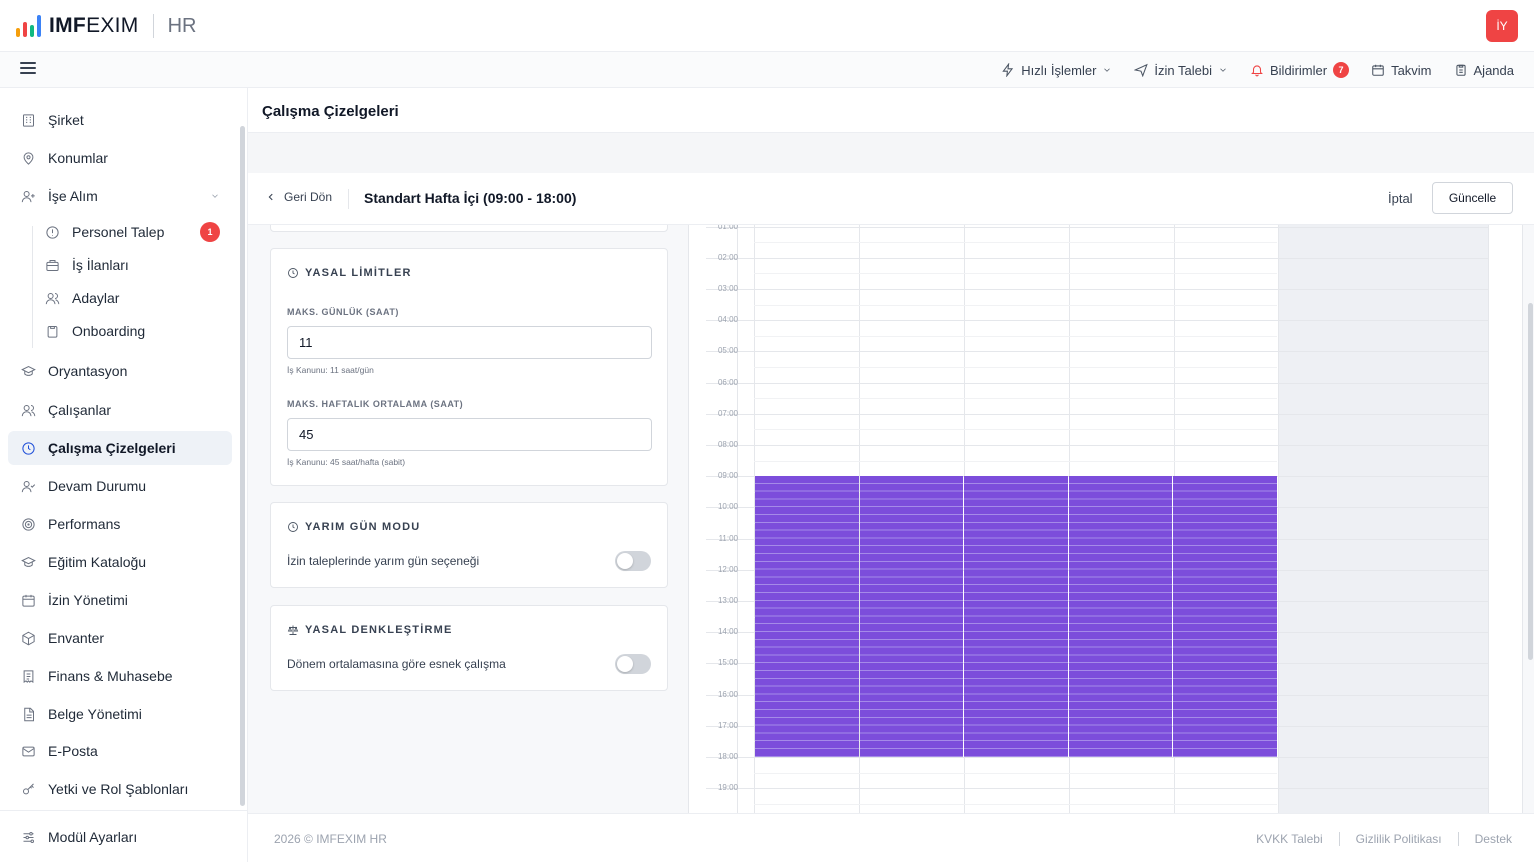 This screenshot has height=862, width=1534. Describe the element at coordinates (633, 561) in the screenshot. I see `half-day-toggle` at that location.